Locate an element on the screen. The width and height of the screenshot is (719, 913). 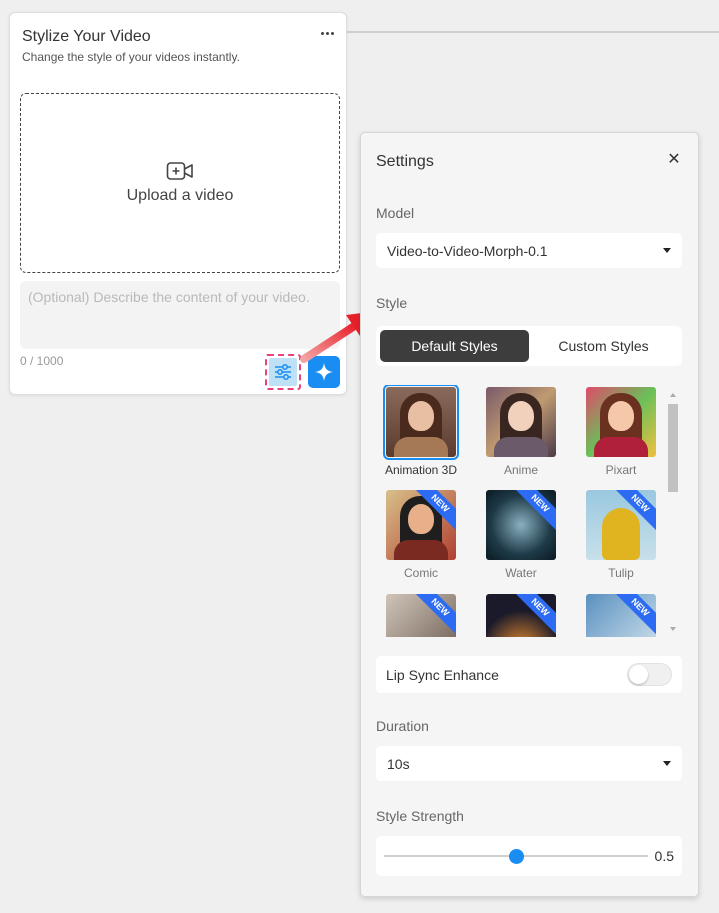
settings-title: Settings is located at coordinates (405, 161).